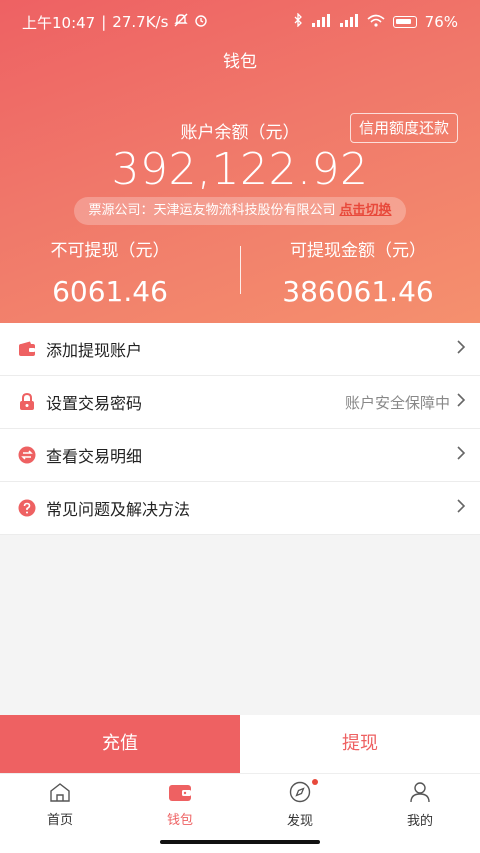  What do you see at coordinates (315, 782) in the screenshot?
I see `notification-dot` at bounding box center [315, 782].